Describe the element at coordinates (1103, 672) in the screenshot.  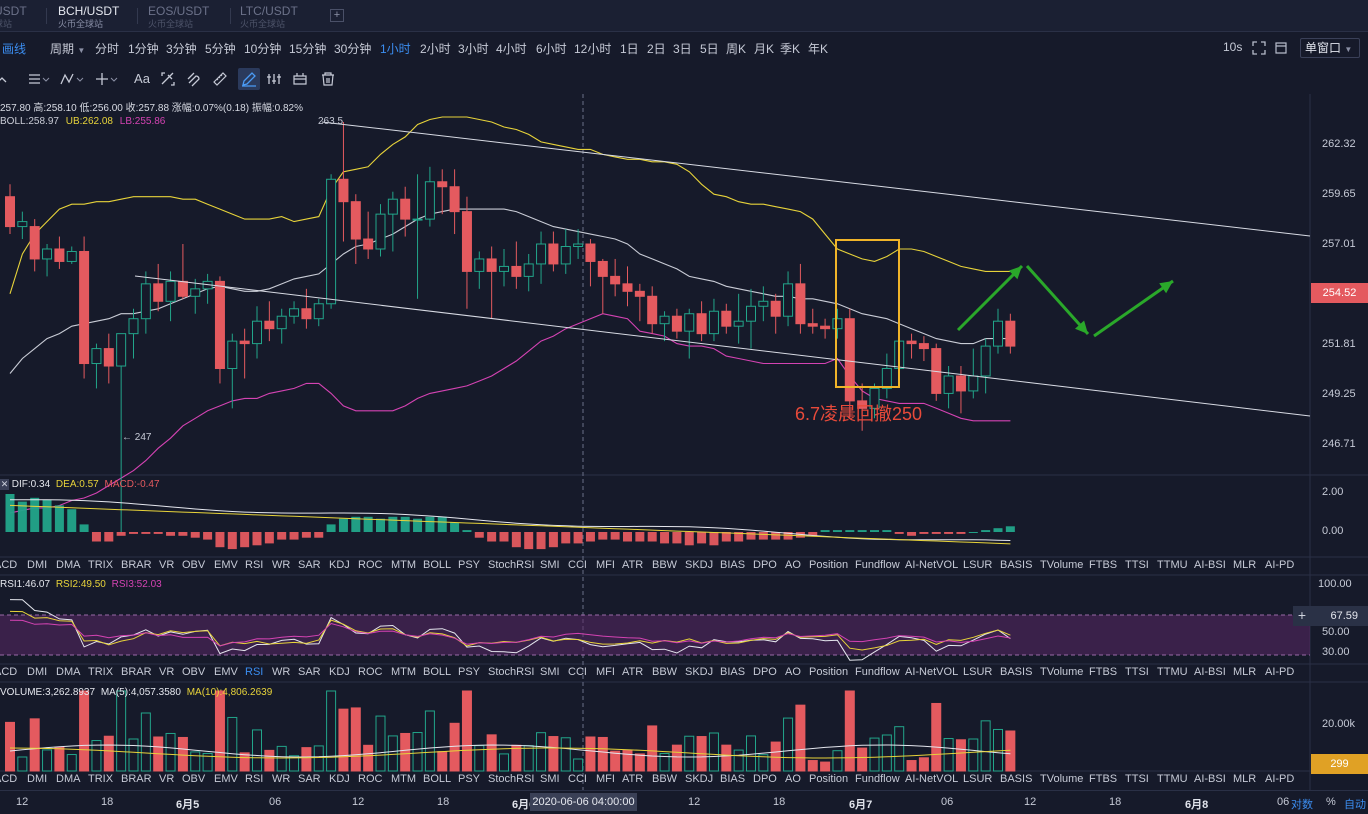
I see `indicator-option: FTBS` at that location.